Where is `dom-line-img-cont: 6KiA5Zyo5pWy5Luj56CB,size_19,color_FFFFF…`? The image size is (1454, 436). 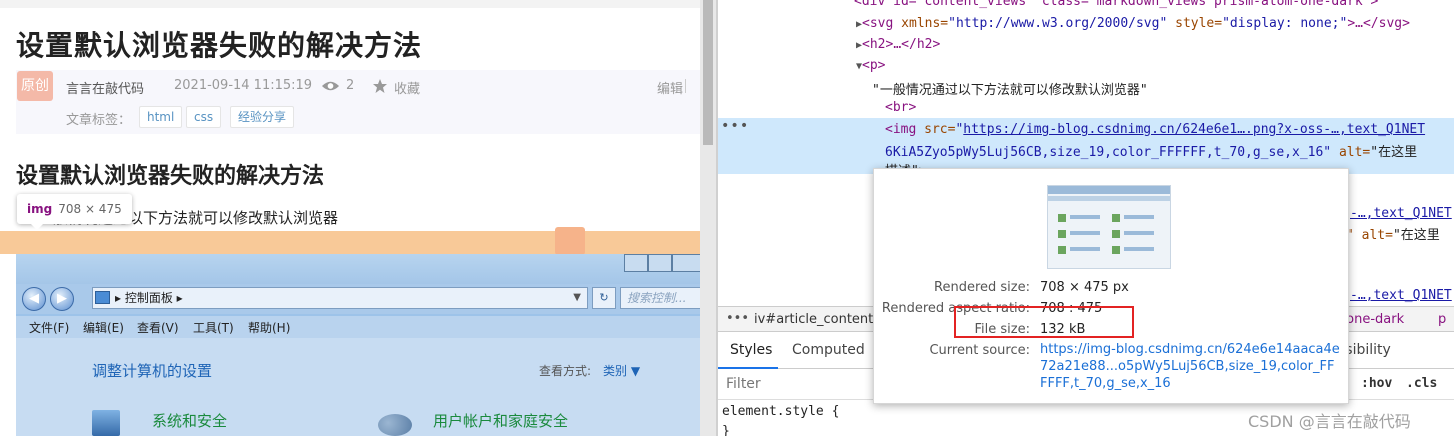 dom-line-img-cont: 6KiA5Zyo5pWy5Luj56CB,size_19,color_FFFFF… is located at coordinates (1151, 150).